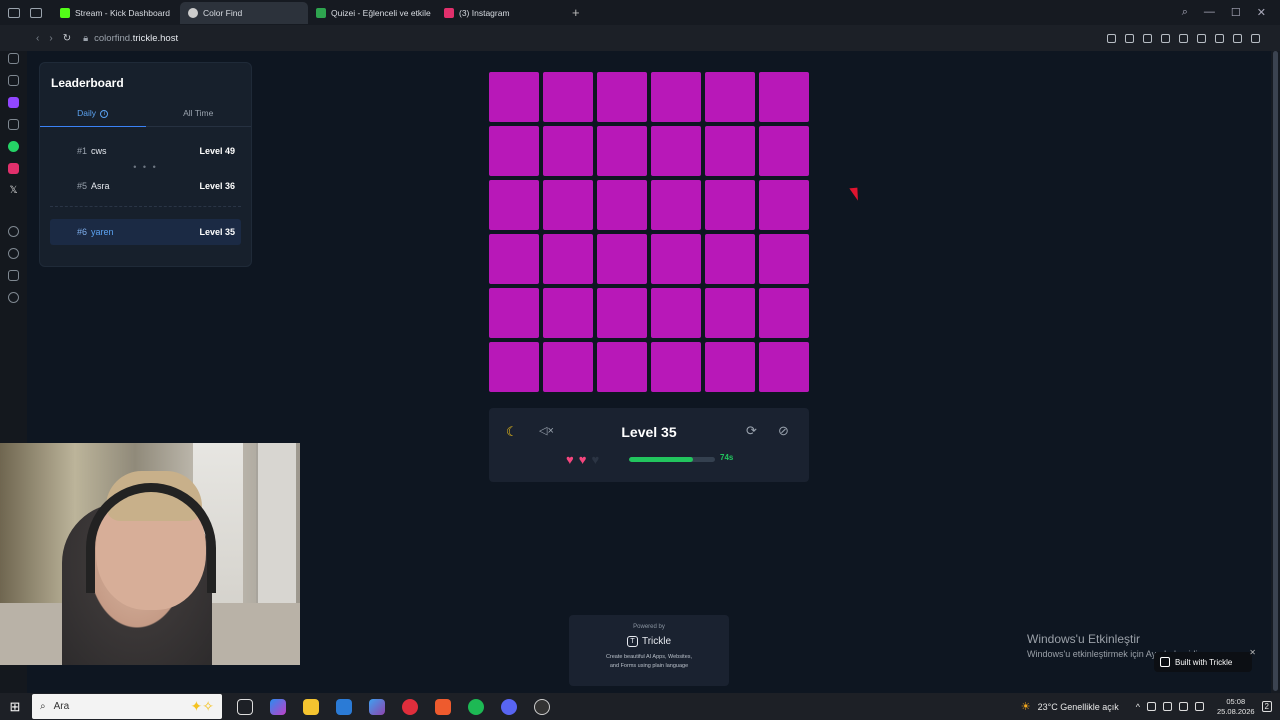  I want to click on chevron-up-icon: ^, so click(1138, 707).